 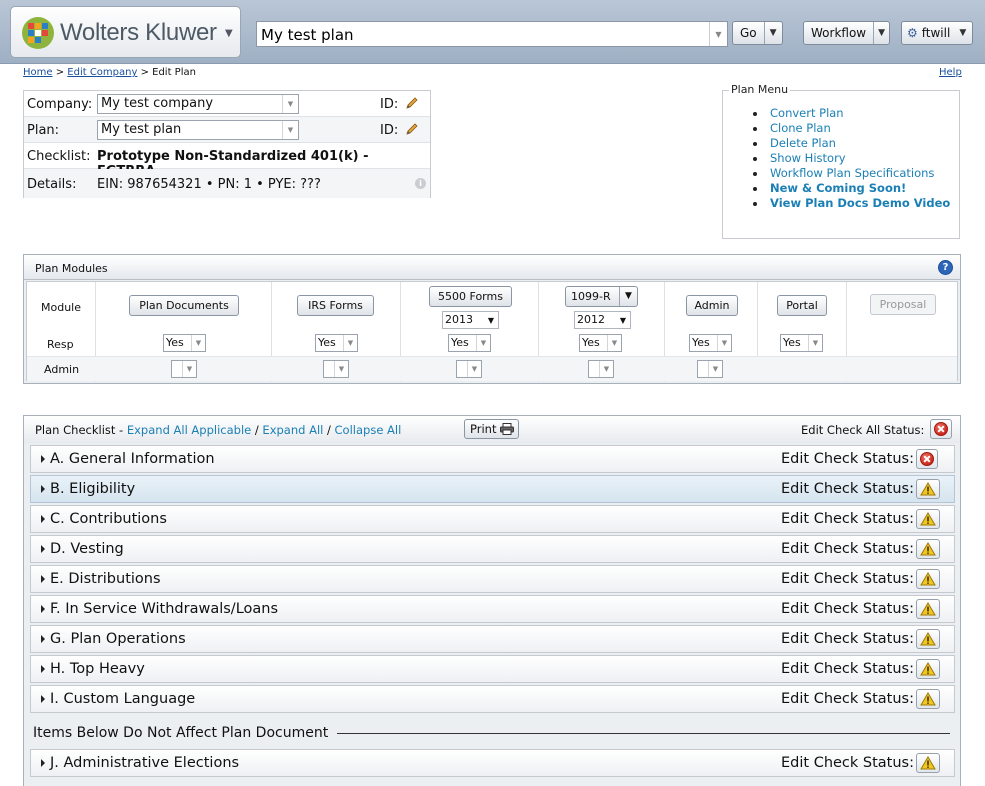 What do you see at coordinates (792, 342) in the screenshot?
I see `resp-value: Yes` at bounding box center [792, 342].